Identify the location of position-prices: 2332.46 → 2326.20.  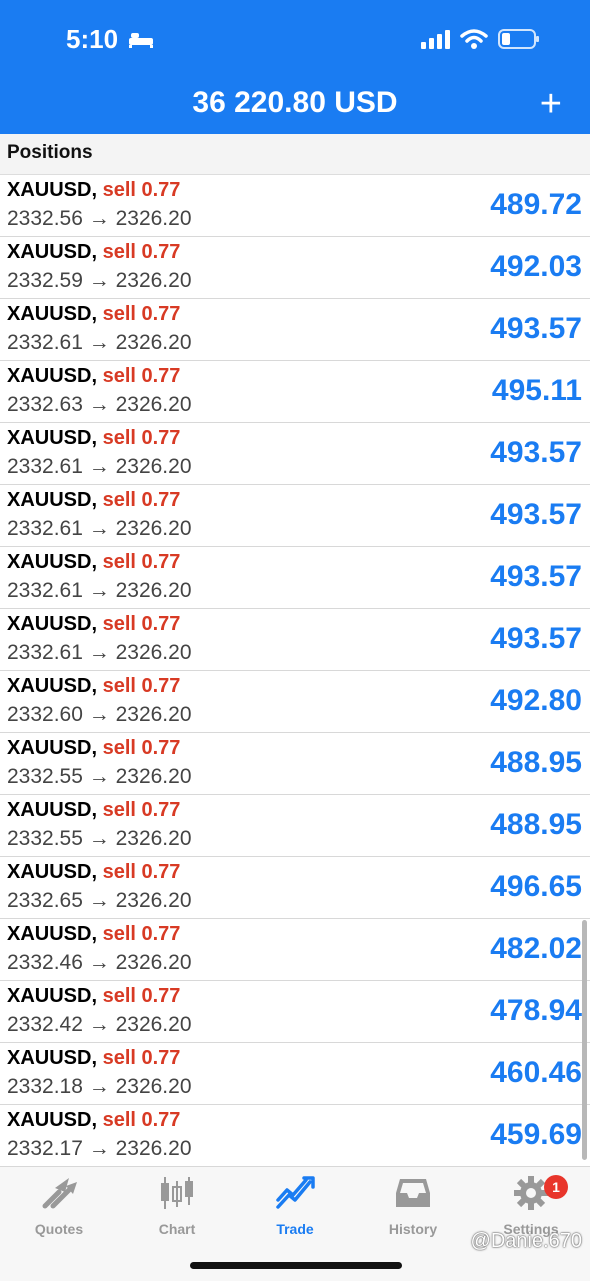
(99, 963).